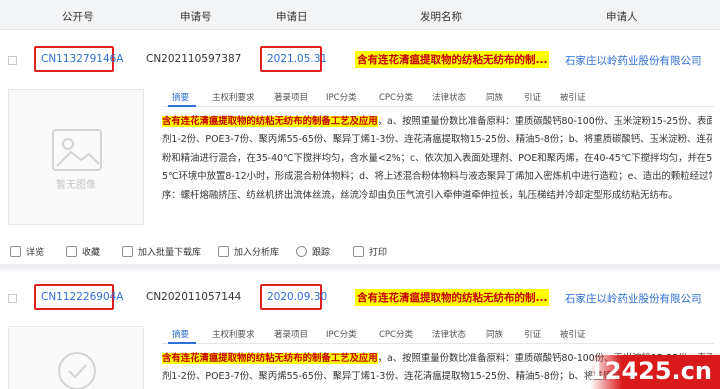  I want to click on no-image-caption: 暂无图像, so click(76, 185).